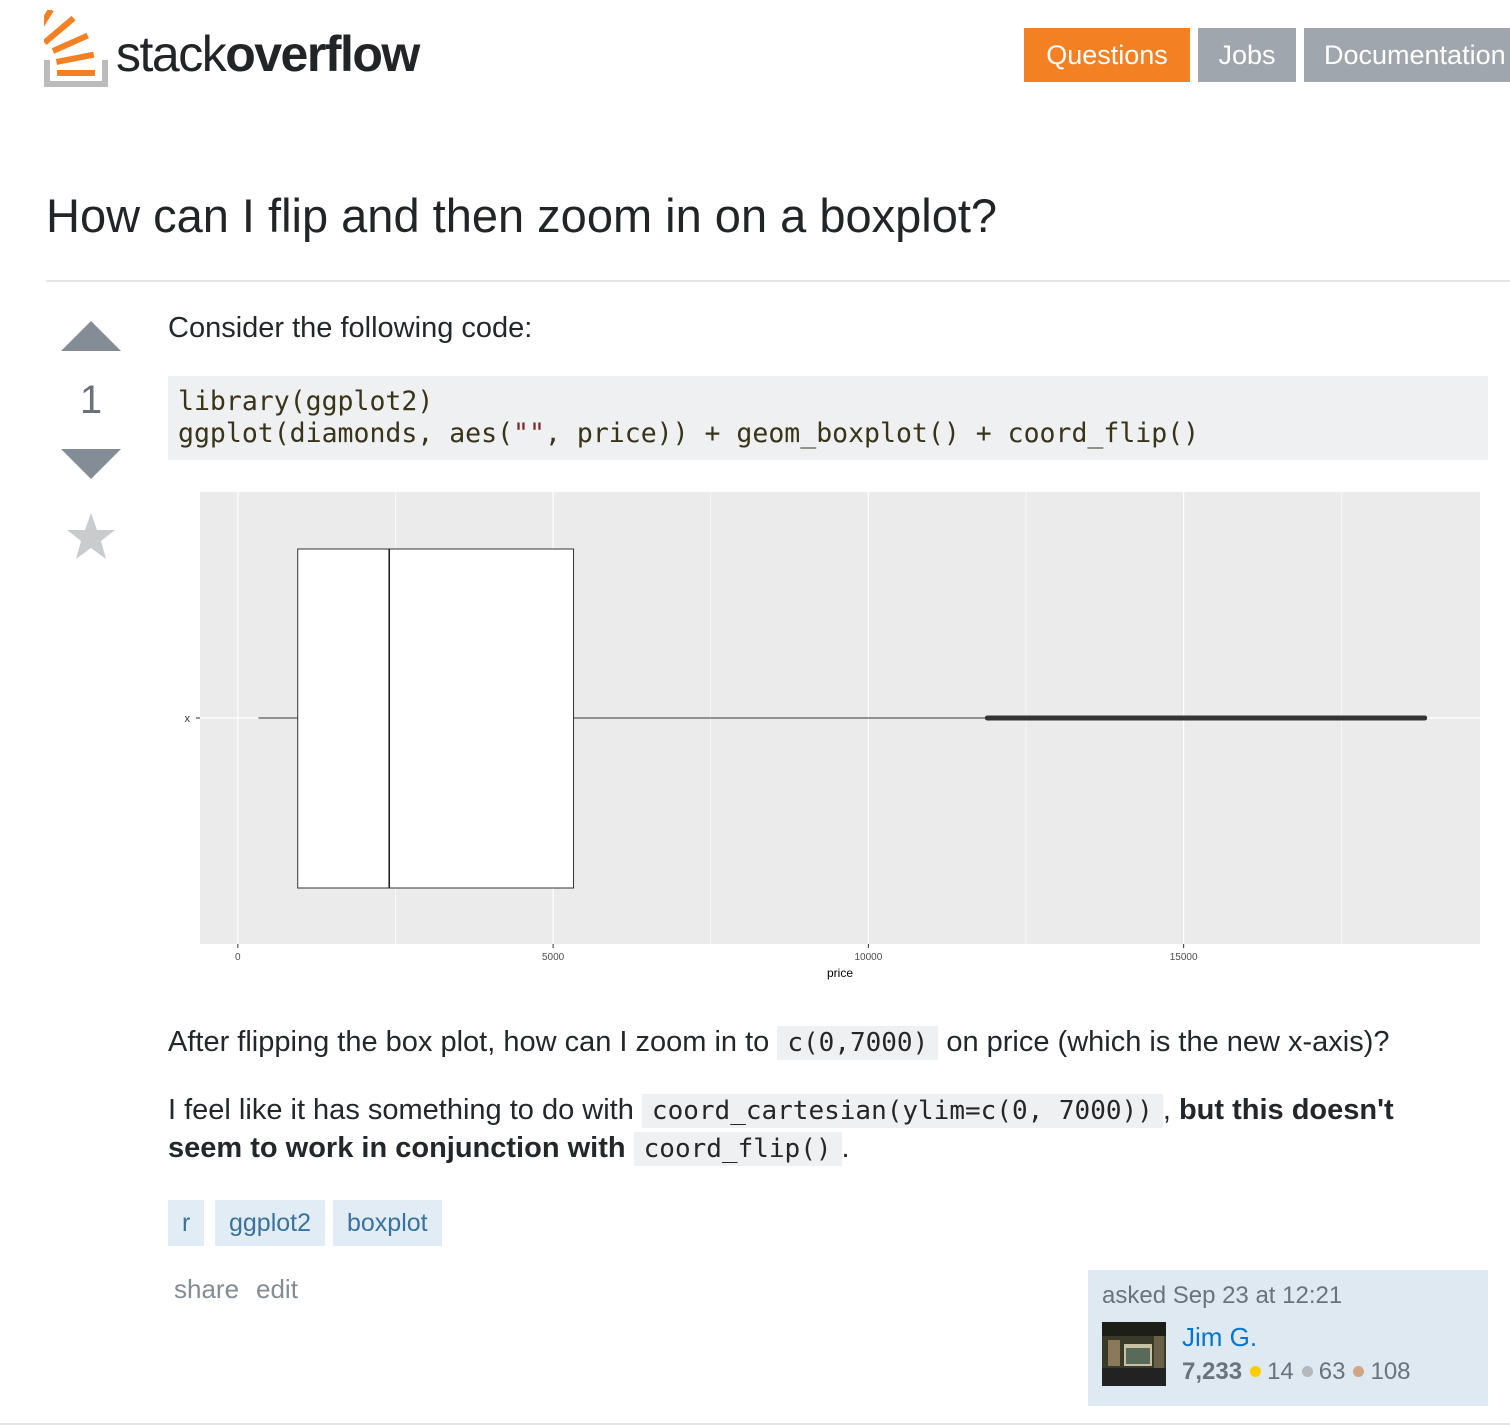 The image size is (1510, 1426). Describe the element at coordinates (1107, 55) in the screenshot. I see `nav-questions: Questions` at that location.